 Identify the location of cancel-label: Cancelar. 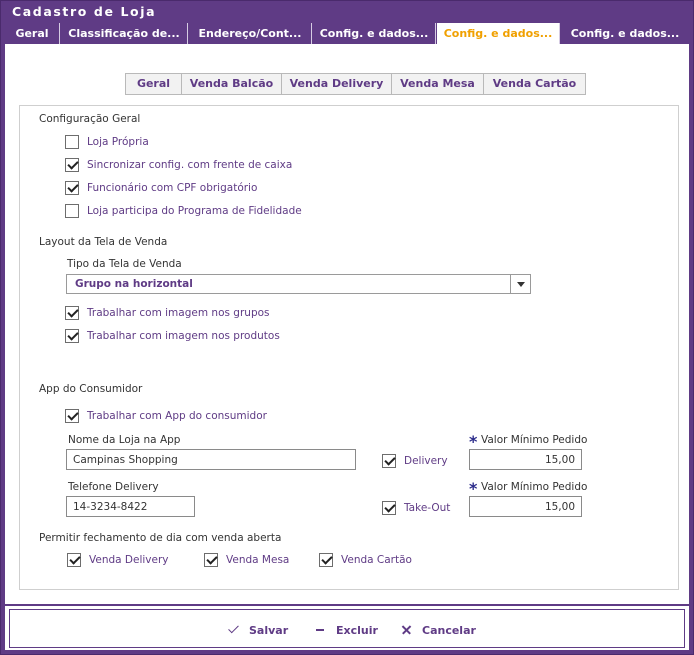
(449, 630).